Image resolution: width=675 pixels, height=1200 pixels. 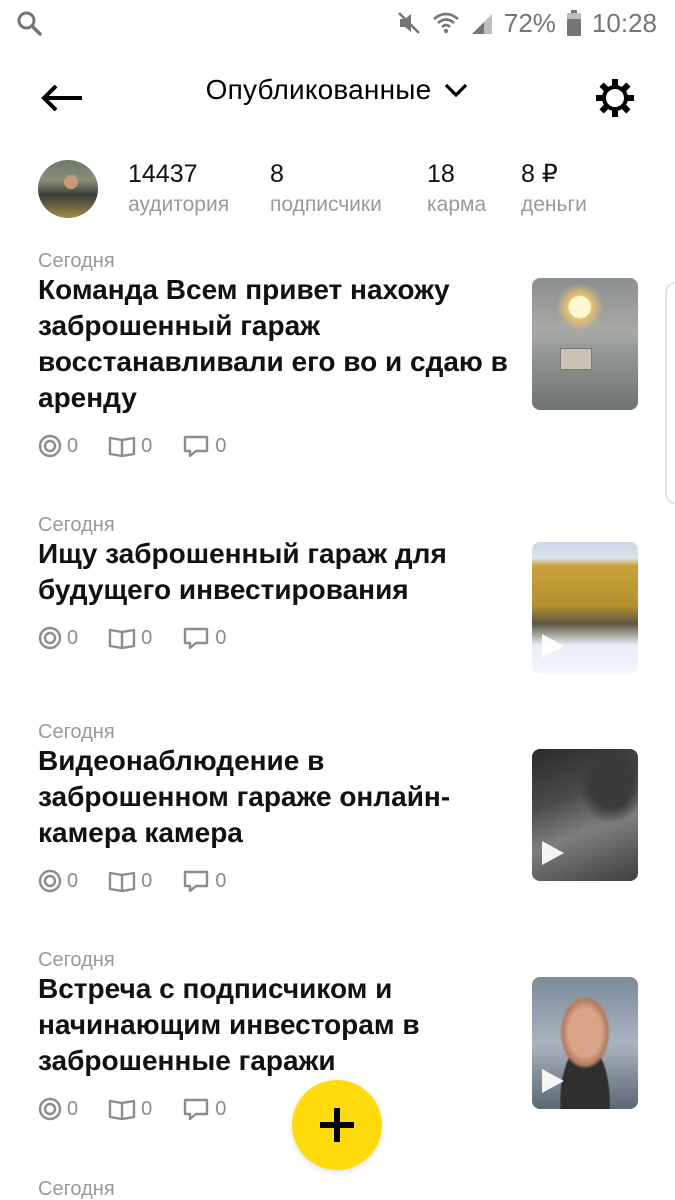 What do you see at coordinates (163, 174) in the screenshot?
I see `stat-value: 14437` at bounding box center [163, 174].